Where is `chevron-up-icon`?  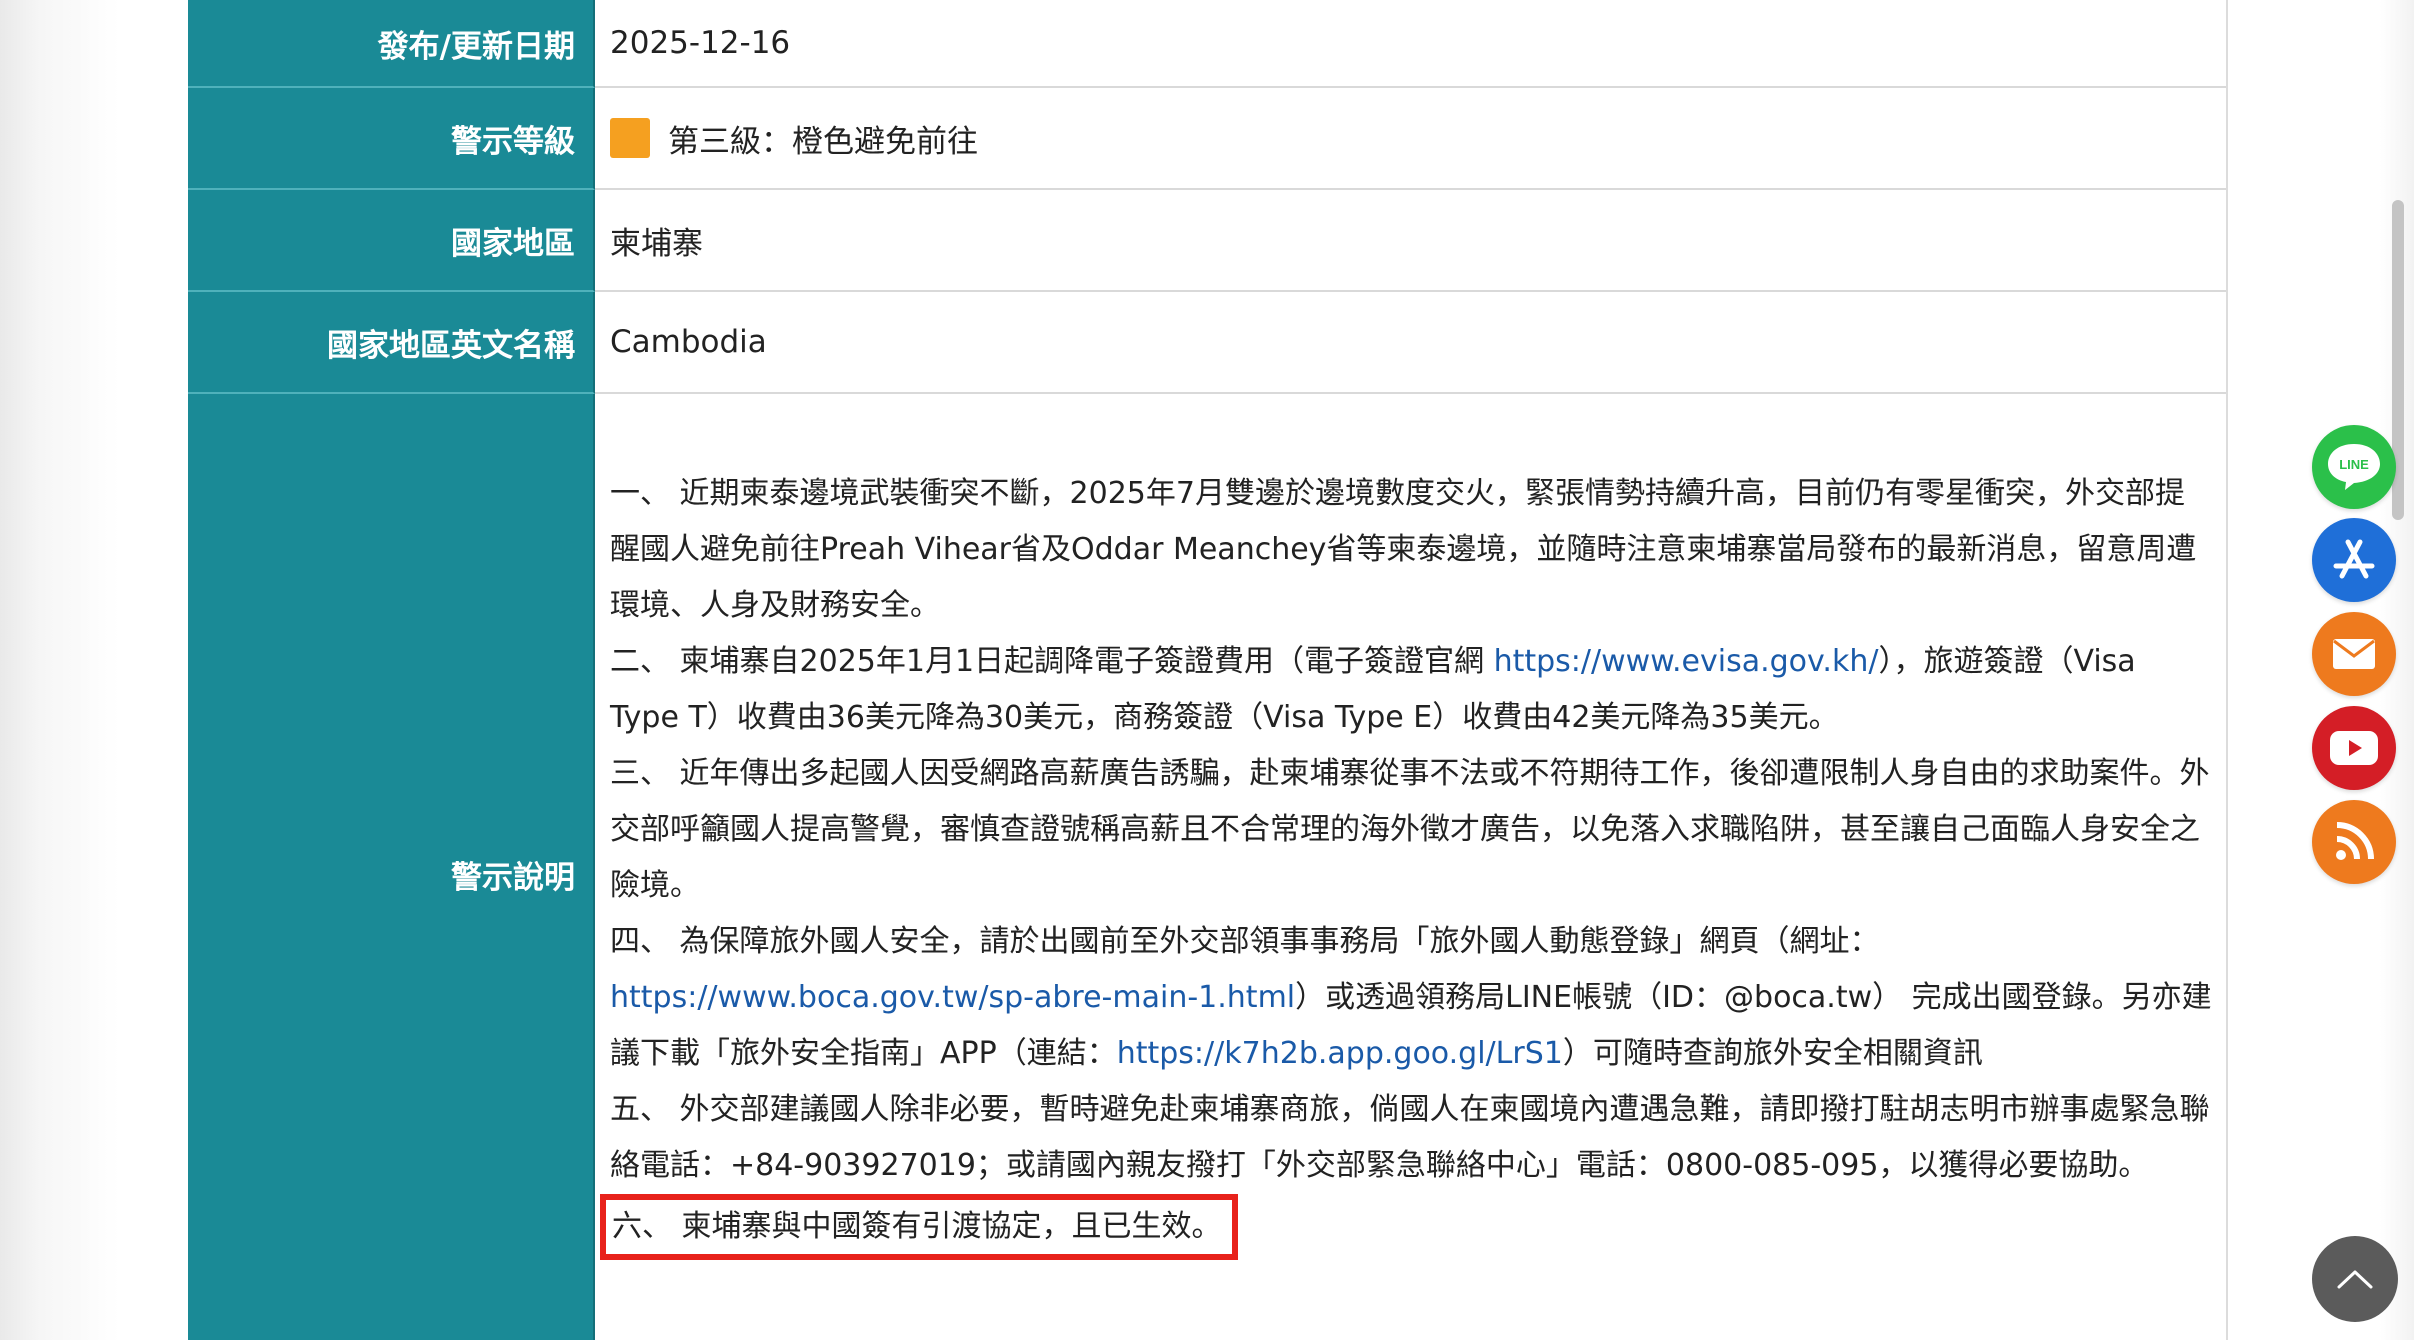
chevron-up-icon is located at coordinates (2355, 1279).